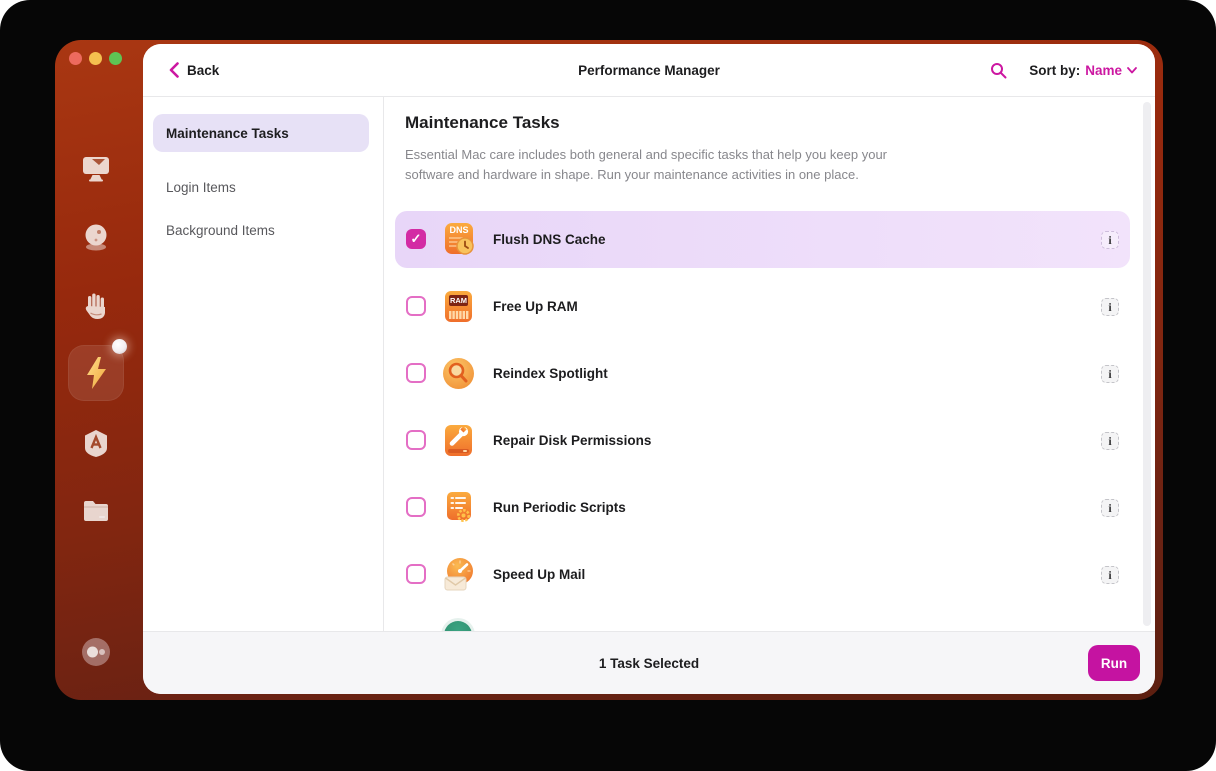 This screenshot has height=771, width=1216. I want to click on task-row-run-periodic-scripts: Run Periodic Scripts i, so click(762, 507).